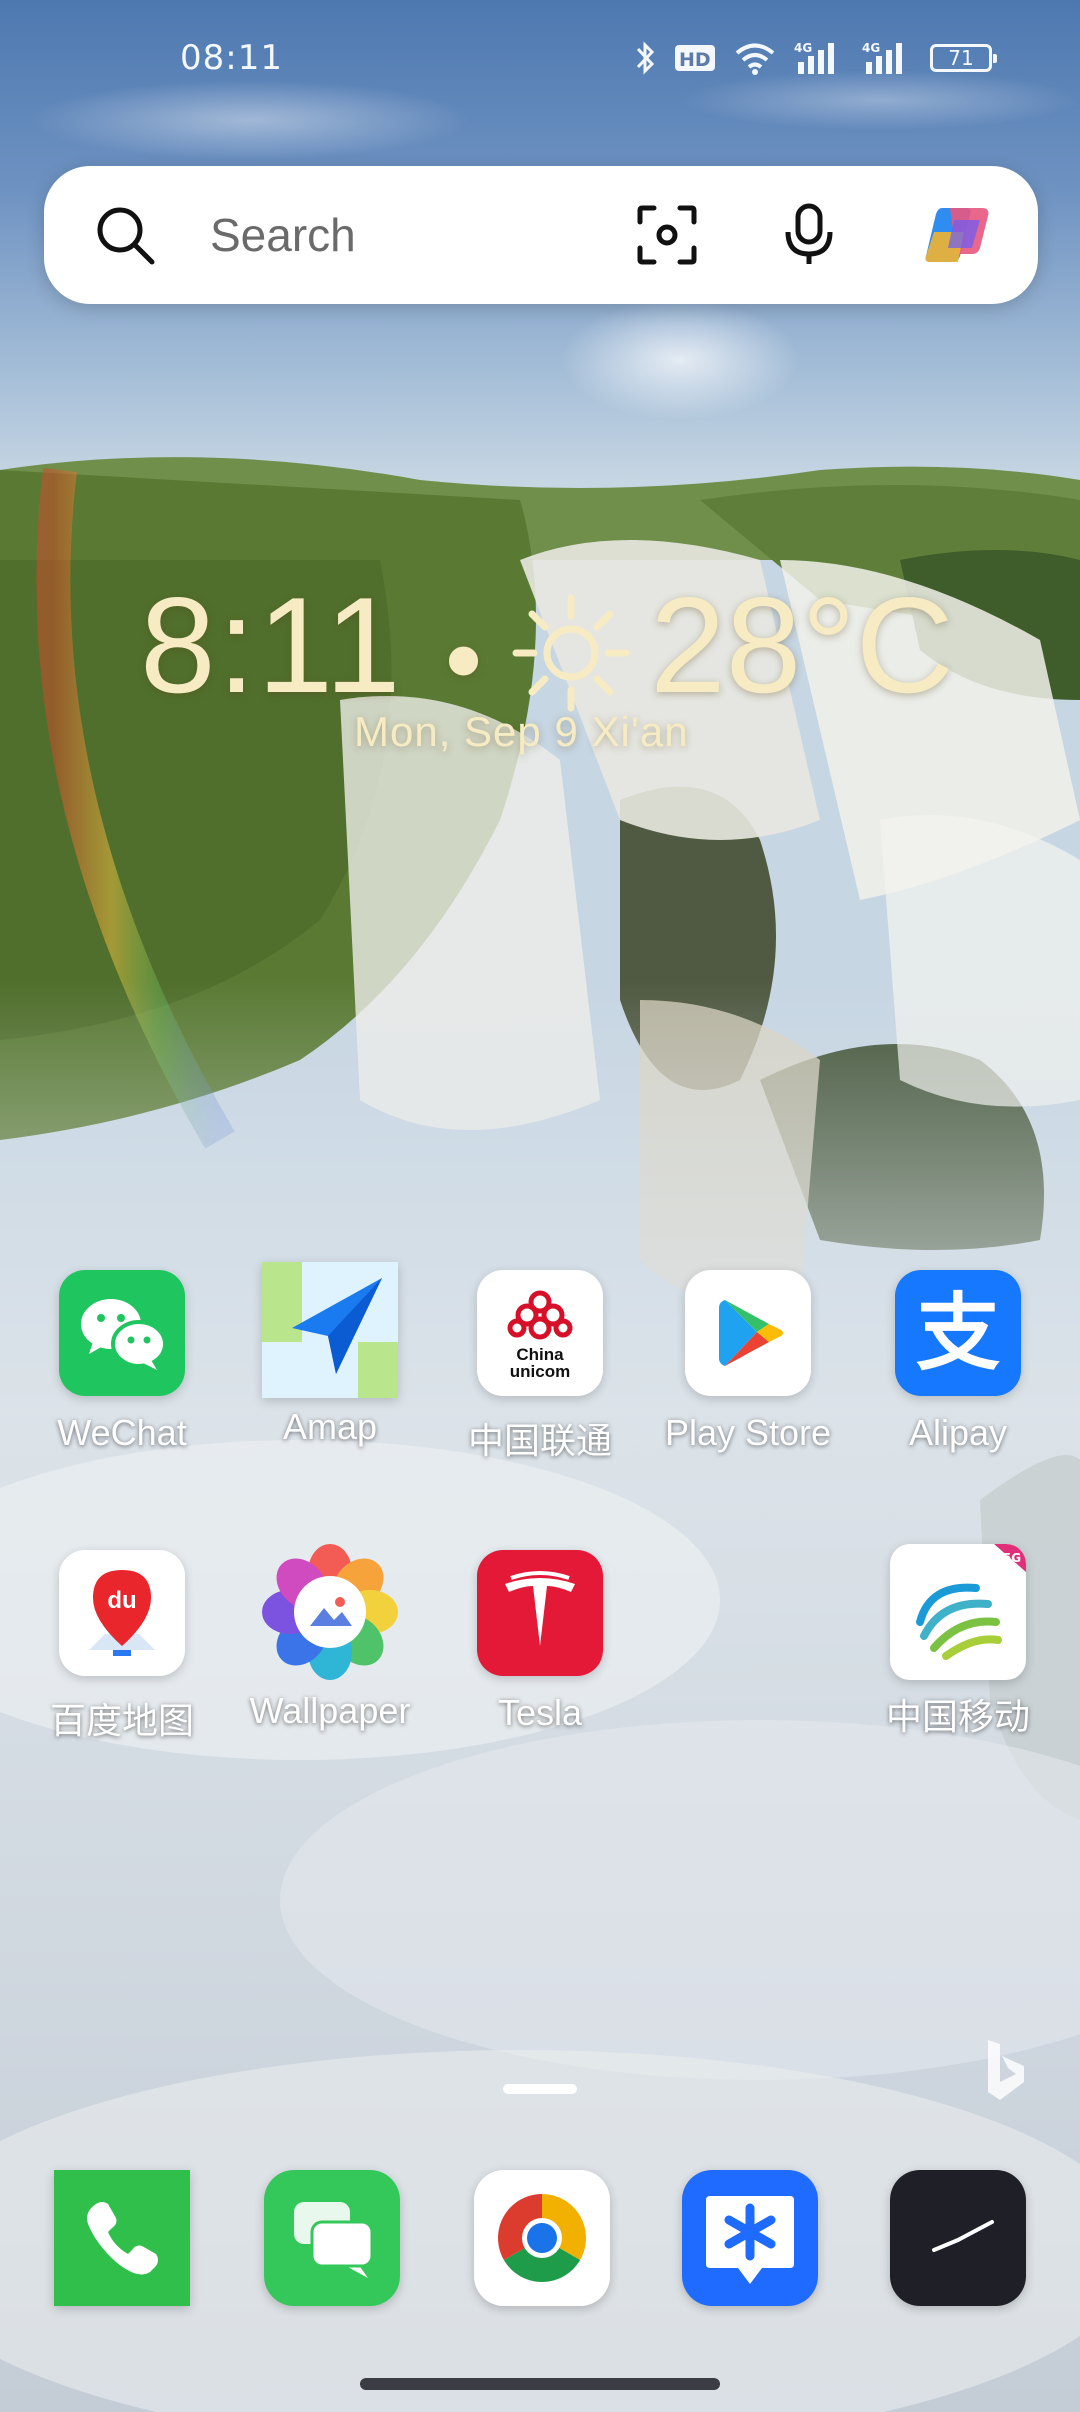 Image resolution: width=1080 pixels, height=2412 pixels. I want to click on app-label: WeChat, so click(122, 1432).